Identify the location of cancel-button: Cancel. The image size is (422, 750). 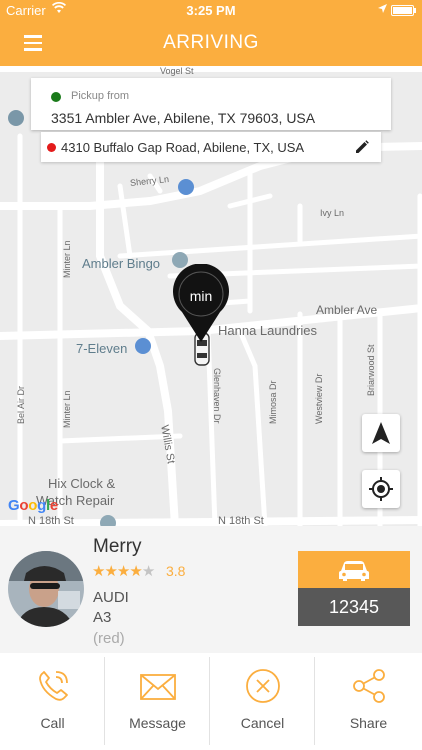
(262, 701).